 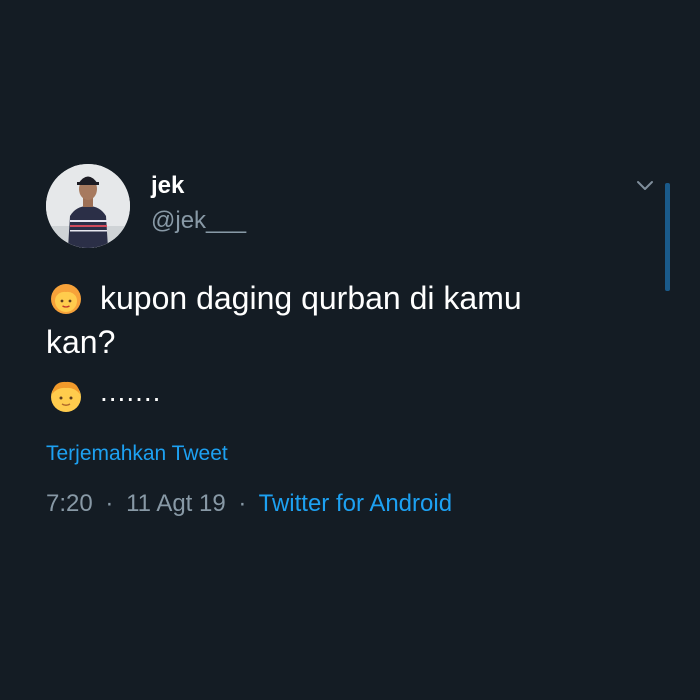 What do you see at coordinates (176, 503) in the screenshot?
I see `tweet-date: 11 Agt 19` at bounding box center [176, 503].